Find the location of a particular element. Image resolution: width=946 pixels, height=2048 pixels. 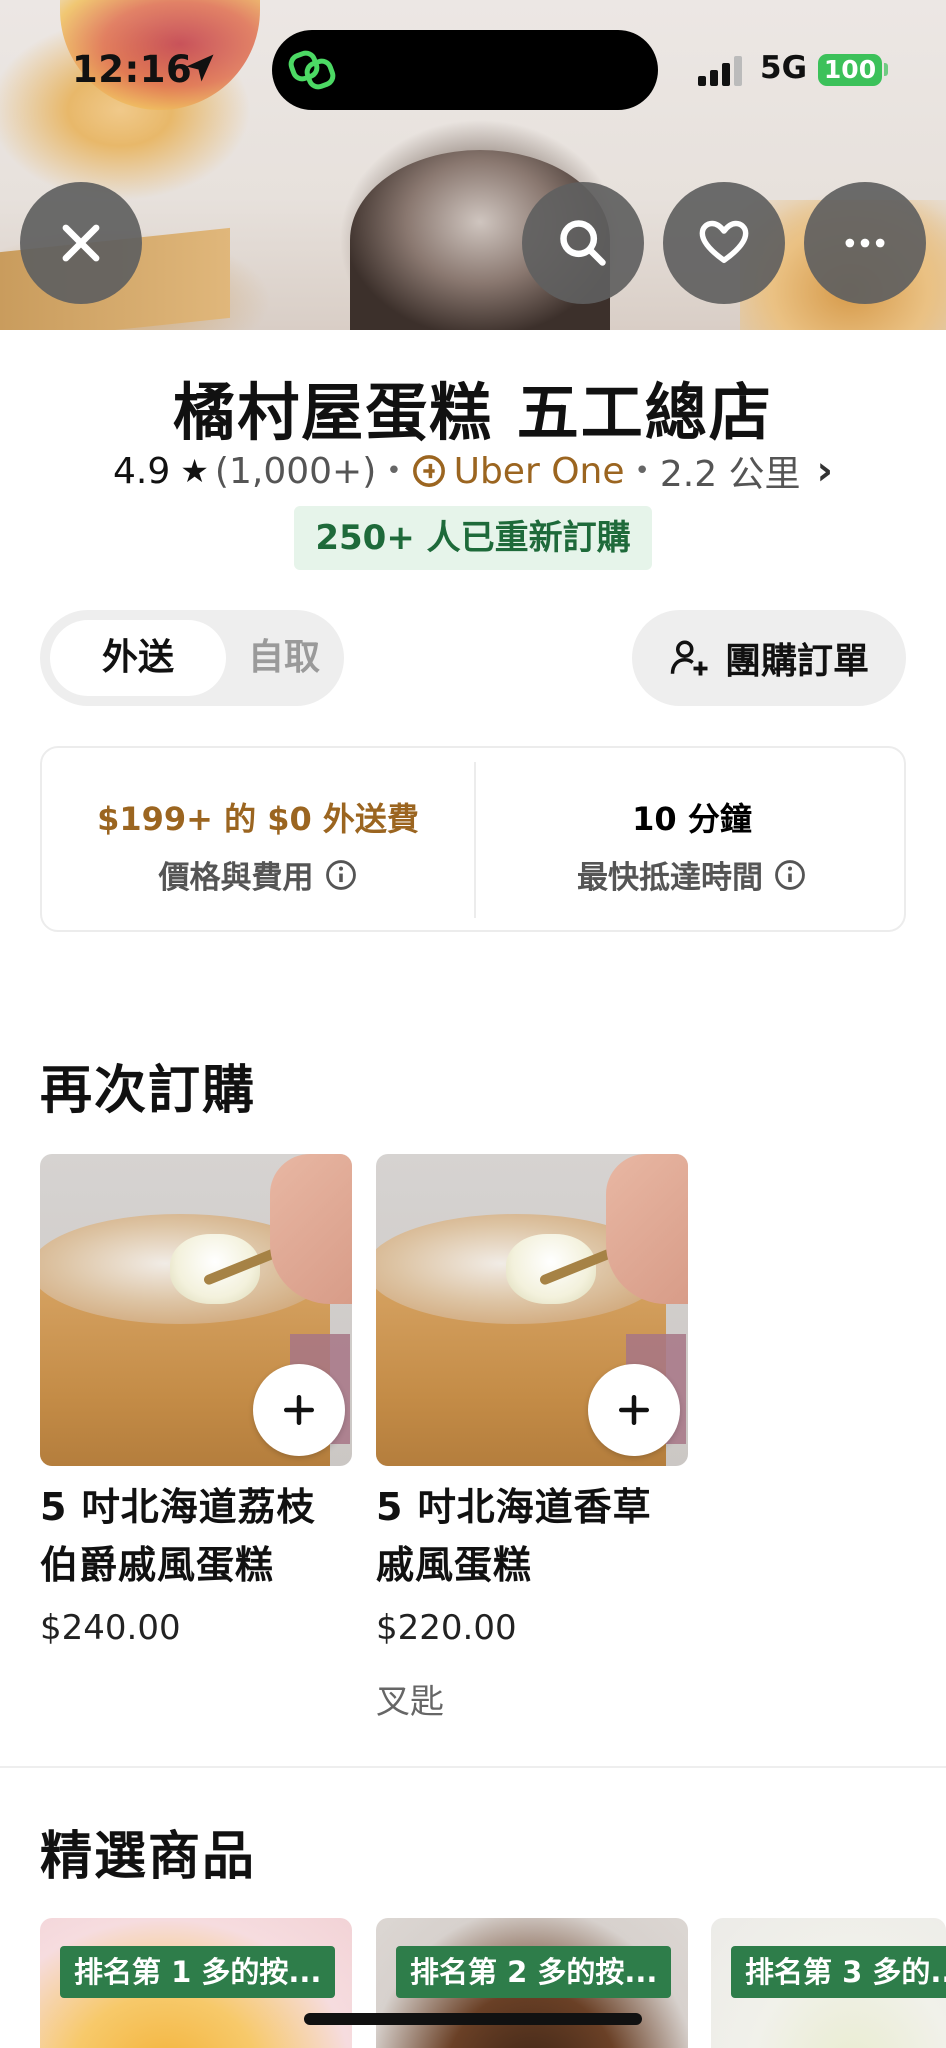

status-time: 12:16 is located at coordinates (132, 69).